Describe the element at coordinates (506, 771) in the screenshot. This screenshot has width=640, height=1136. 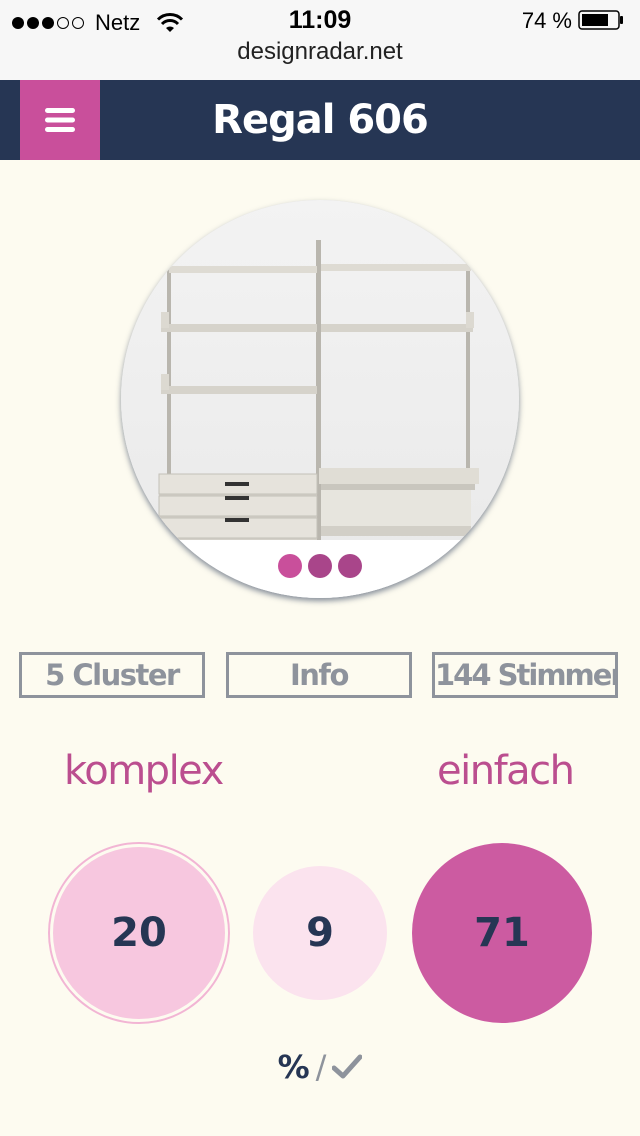
I see `rating-label-simple: einfach` at that location.